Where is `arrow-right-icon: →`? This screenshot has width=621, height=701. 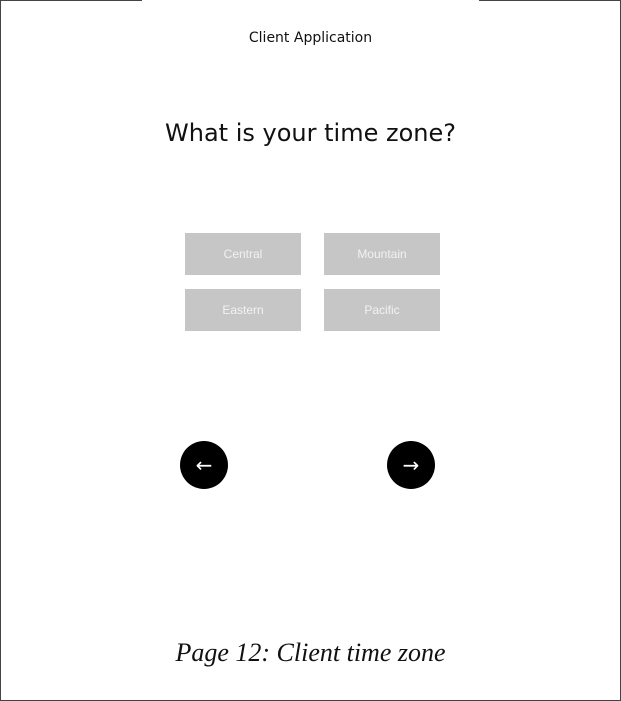 arrow-right-icon: → is located at coordinates (411, 465).